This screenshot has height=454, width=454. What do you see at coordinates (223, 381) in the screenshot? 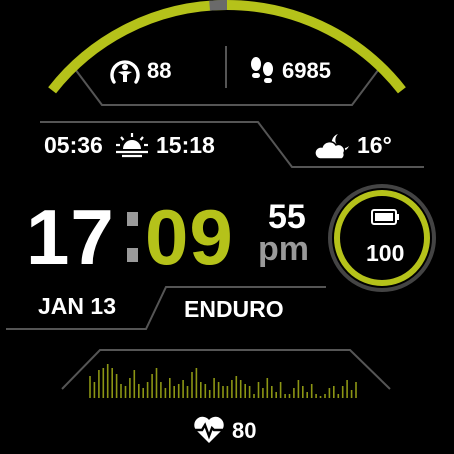
I see `heart-rate-histogram` at bounding box center [223, 381].